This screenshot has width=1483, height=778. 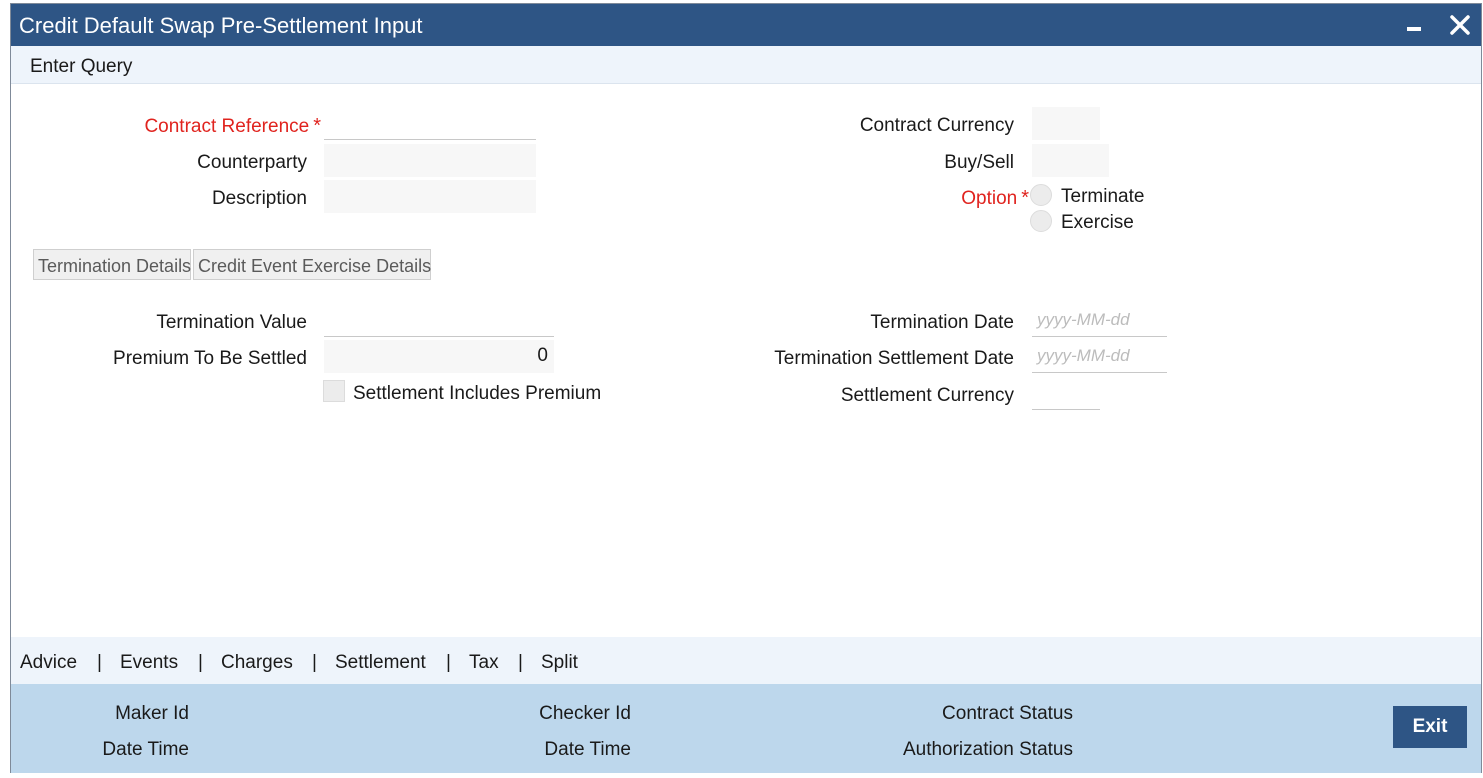 I want to click on termination-settlement-date-label: Termination Settlement Date, so click(x=894, y=358).